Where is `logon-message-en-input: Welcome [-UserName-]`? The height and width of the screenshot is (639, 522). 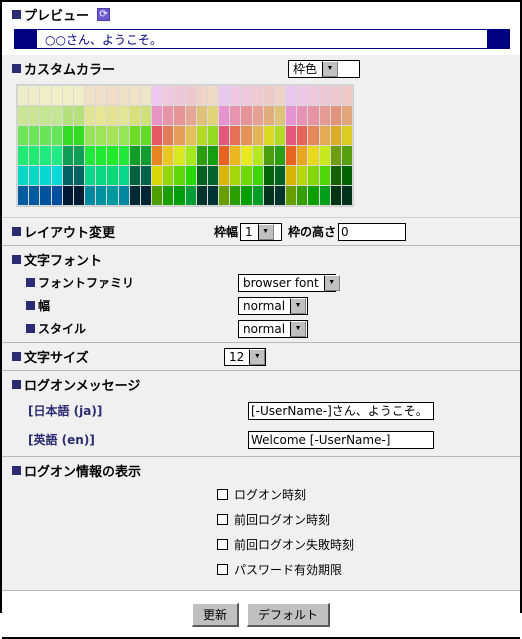 logon-message-en-input: Welcome [-UserName-] is located at coordinates (341, 439).